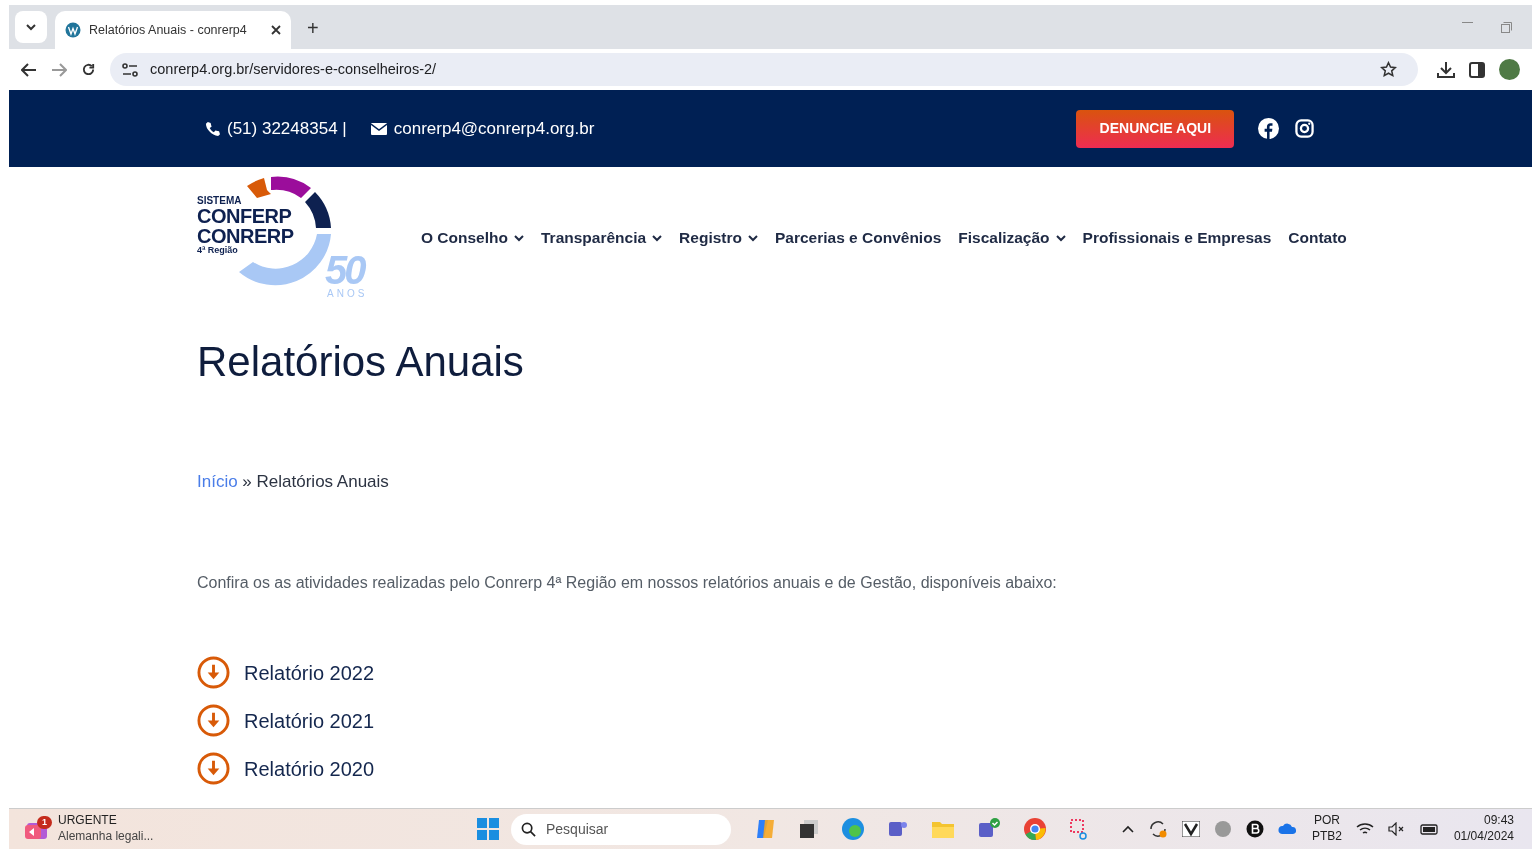 The width and height of the screenshot is (1532, 849). I want to click on report-download-link: Relatório 2022, so click(864, 672).